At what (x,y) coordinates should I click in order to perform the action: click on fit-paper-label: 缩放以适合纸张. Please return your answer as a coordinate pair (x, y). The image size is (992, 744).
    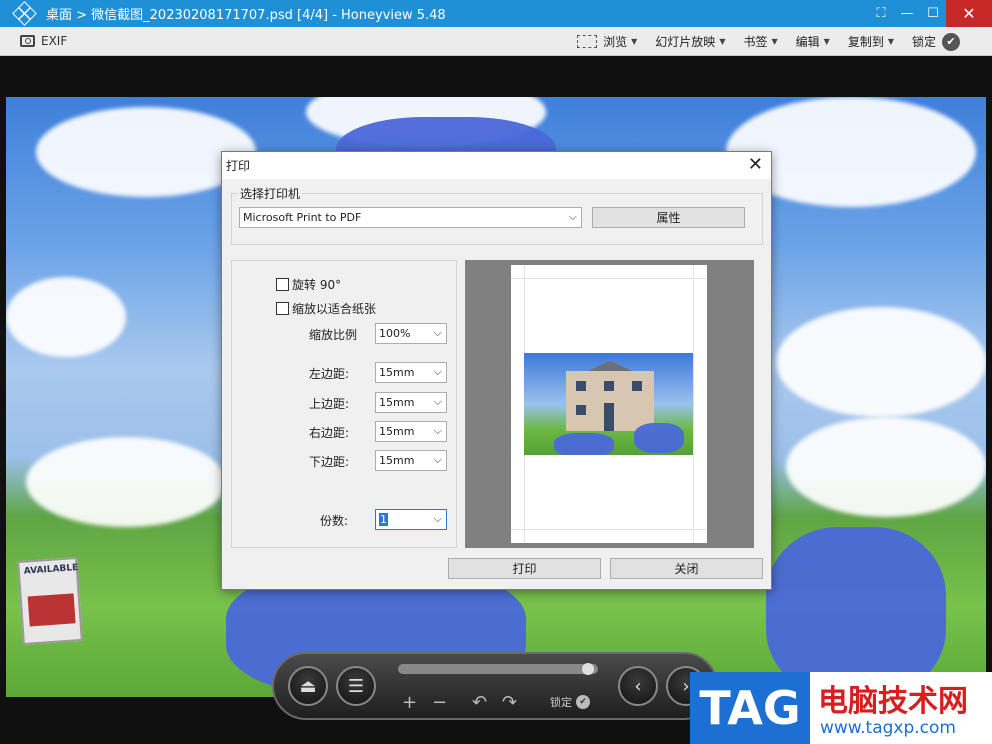
    Looking at the image, I should click on (334, 309).